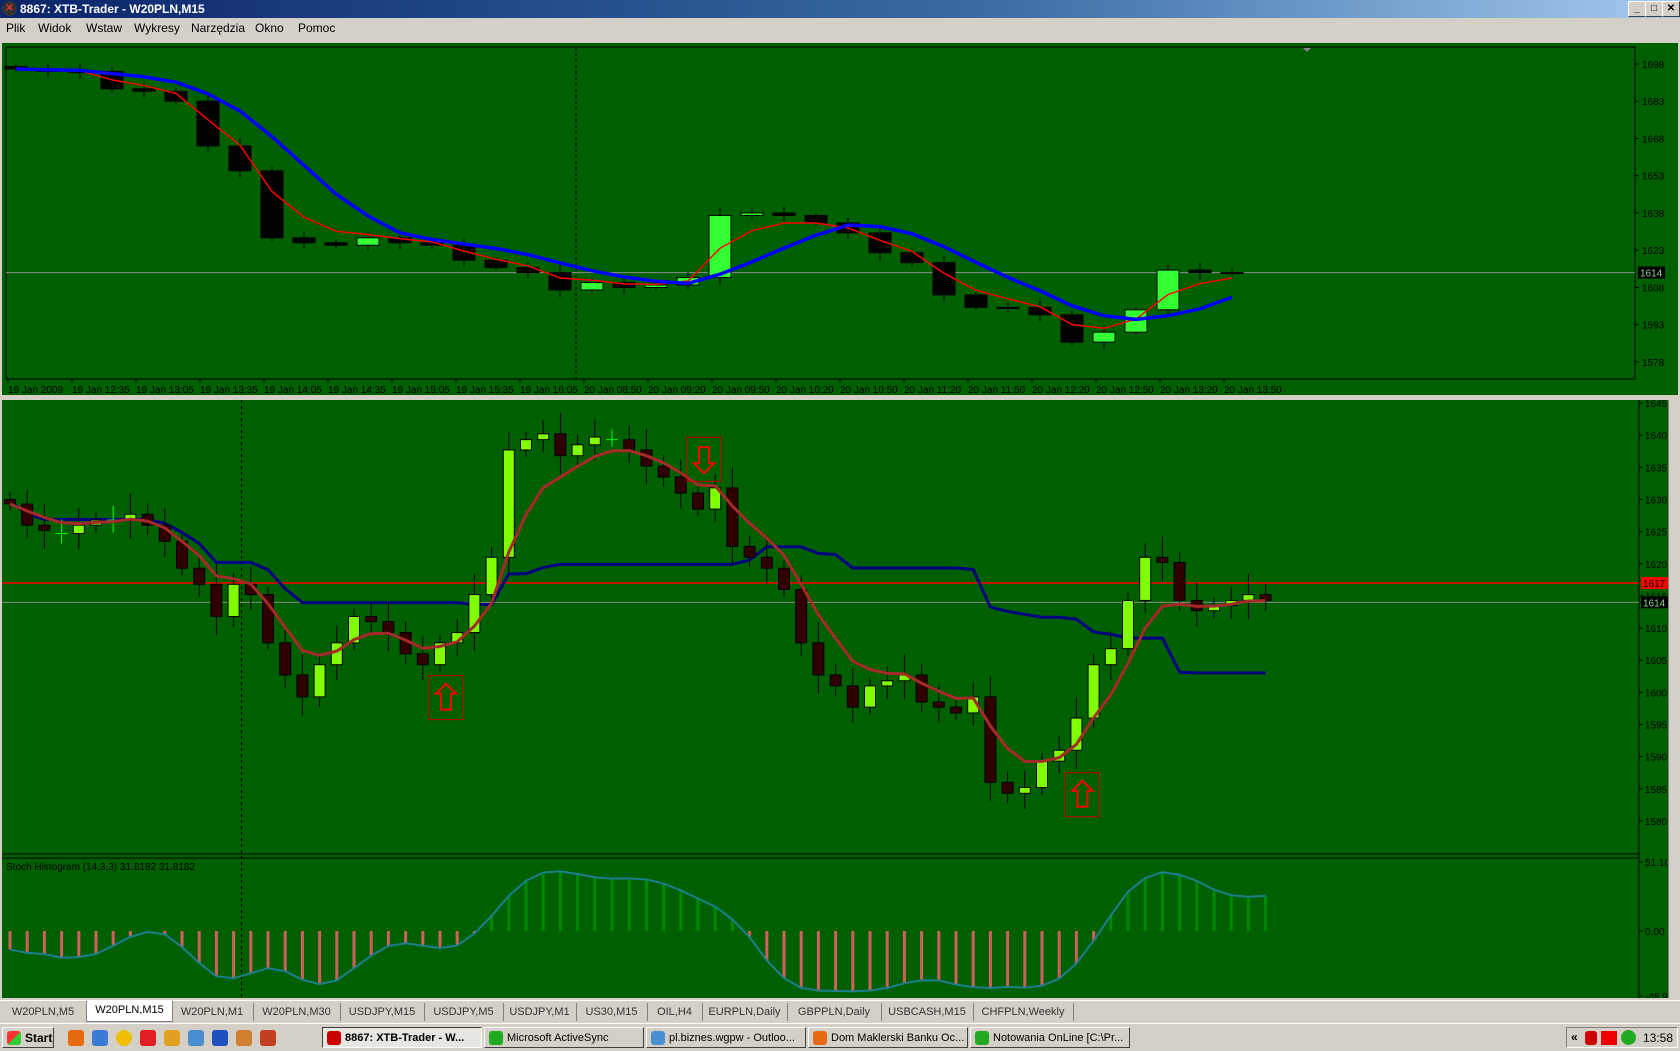 This screenshot has width=1680, height=1051. What do you see at coordinates (1671, 9) in the screenshot?
I see `close-button: ✕` at bounding box center [1671, 9].